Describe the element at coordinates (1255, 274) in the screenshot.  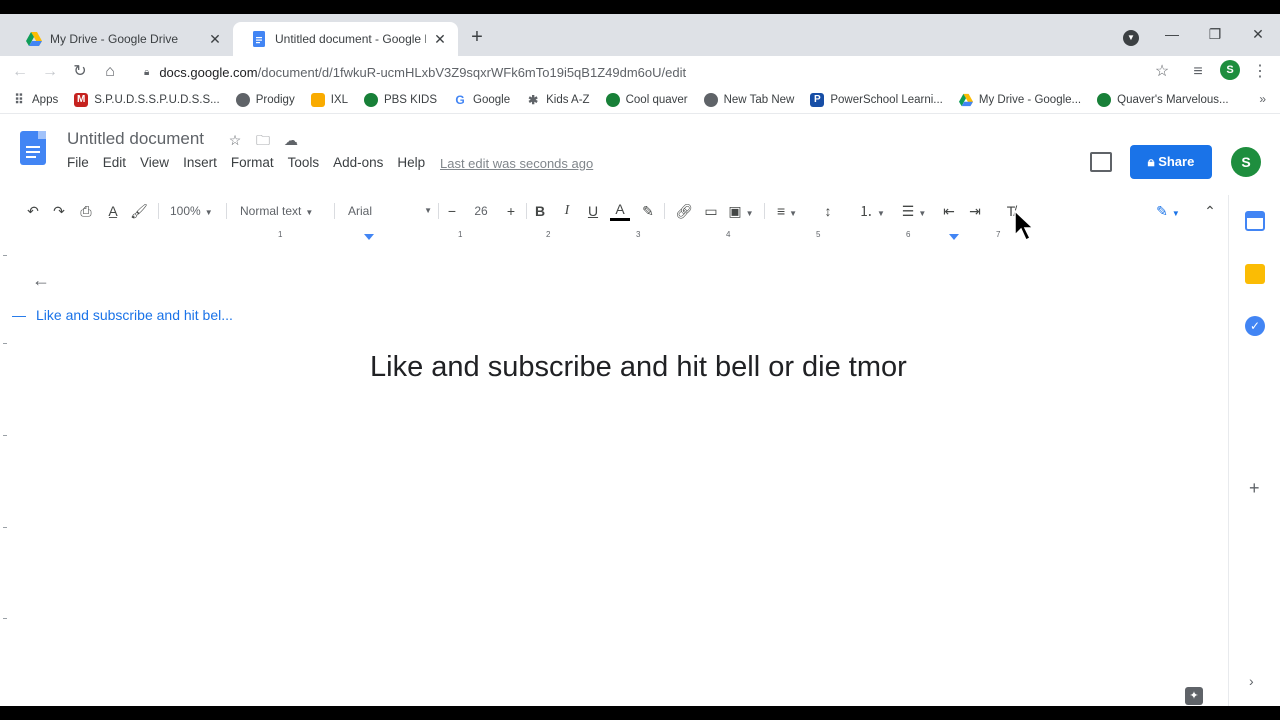
I see `keep-icon` at that location.